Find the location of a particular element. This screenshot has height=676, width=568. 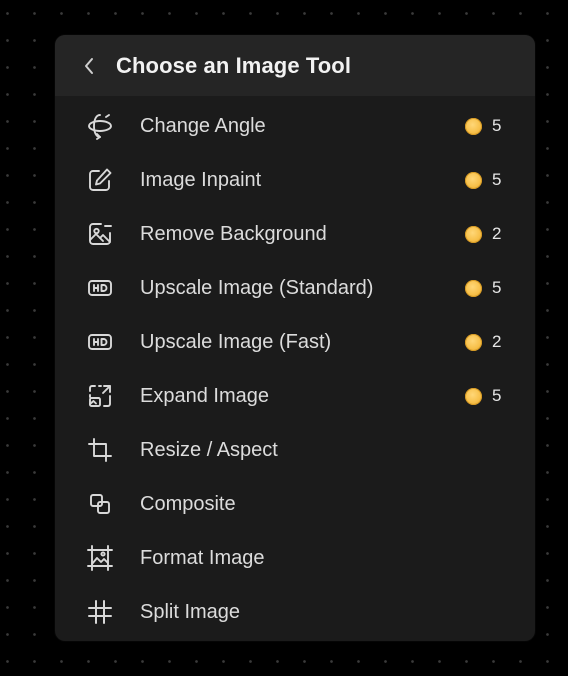

tool-label: Change Angle is located at coordinates (203, 125).